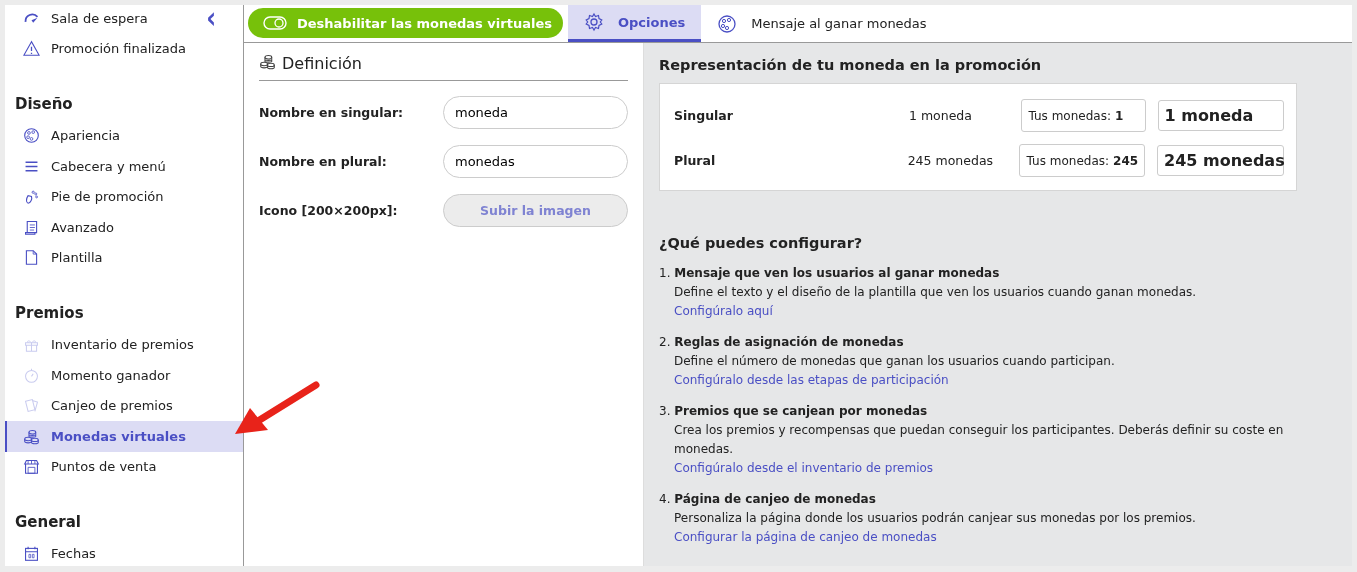 Image resolution: width=1357 pixels, height=572 pixels. I want to click on field-label: Nombre en singular:, so click(331, 112).